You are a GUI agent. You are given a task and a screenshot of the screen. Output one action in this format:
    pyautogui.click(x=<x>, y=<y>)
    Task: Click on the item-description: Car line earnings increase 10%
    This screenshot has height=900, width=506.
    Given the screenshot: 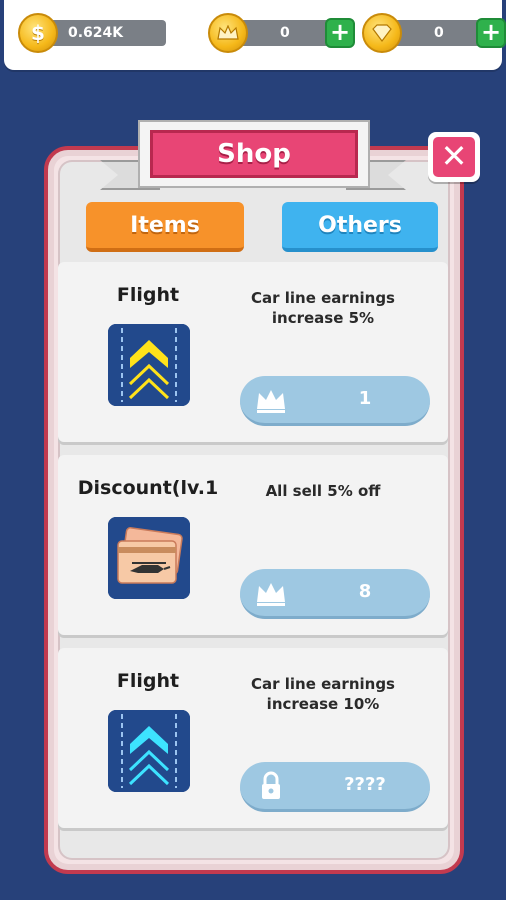 What is the action you would take?
    pyautogui.click(x=323, y=694)
    